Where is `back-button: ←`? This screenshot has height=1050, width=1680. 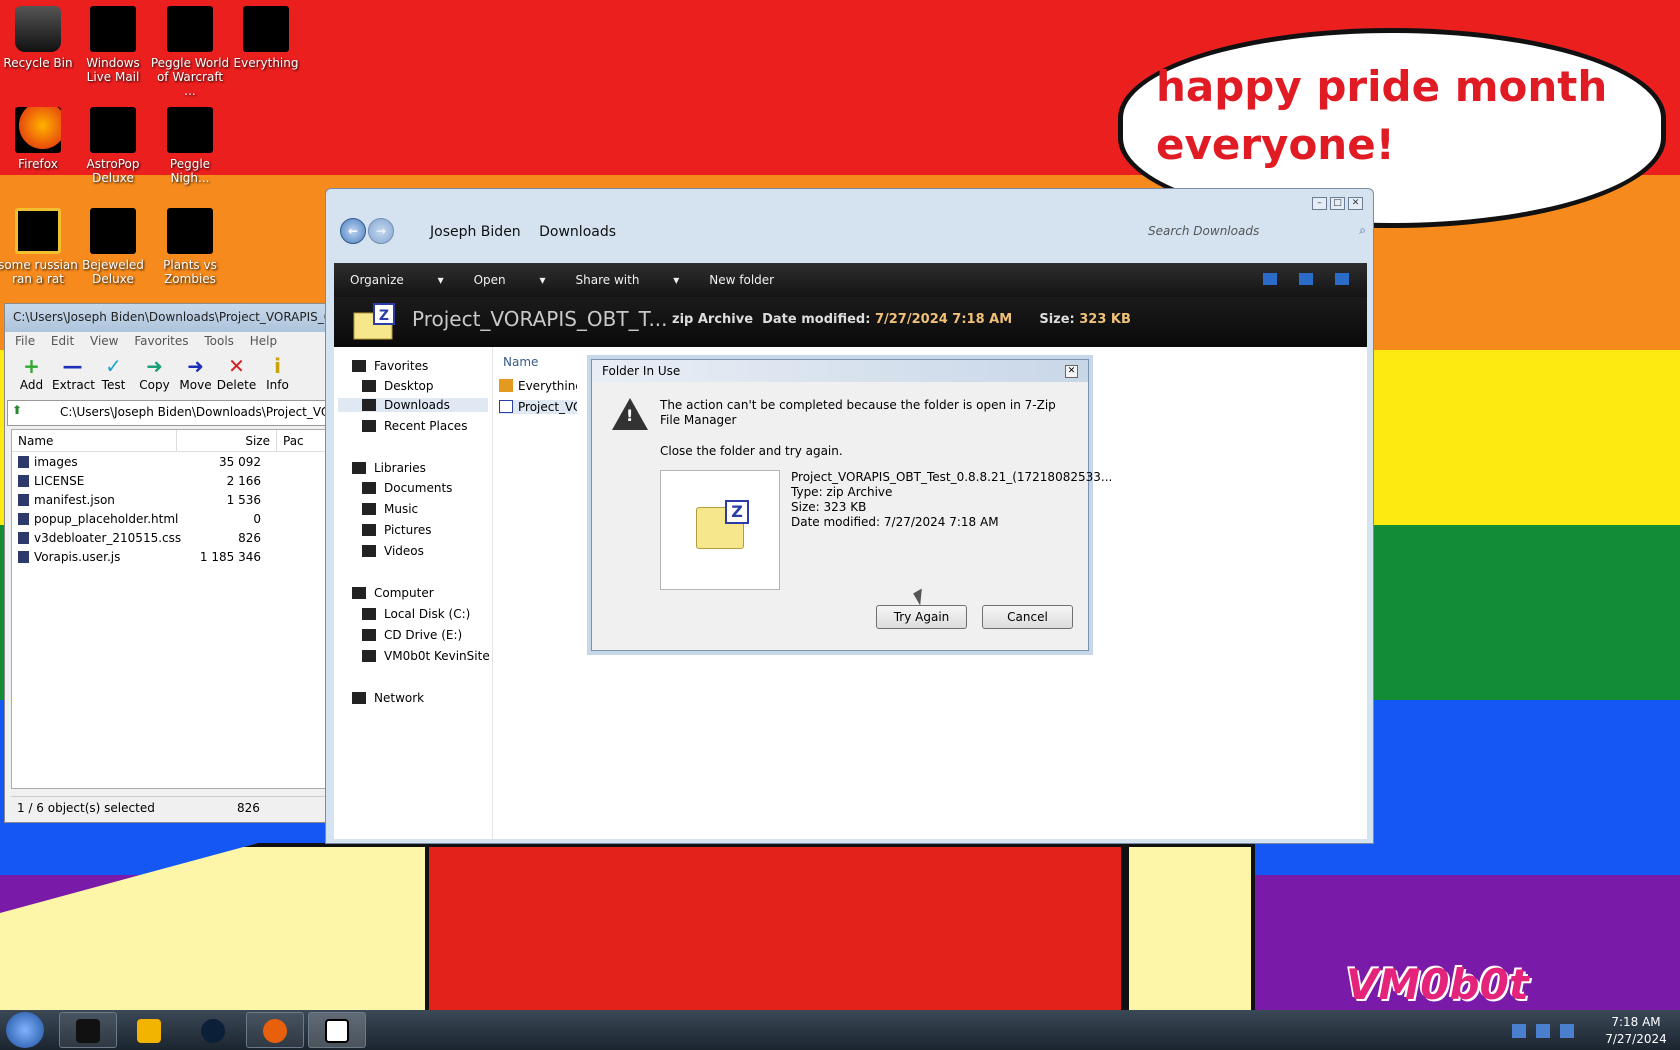
back-button: ← is located at coordinates (353, 231).